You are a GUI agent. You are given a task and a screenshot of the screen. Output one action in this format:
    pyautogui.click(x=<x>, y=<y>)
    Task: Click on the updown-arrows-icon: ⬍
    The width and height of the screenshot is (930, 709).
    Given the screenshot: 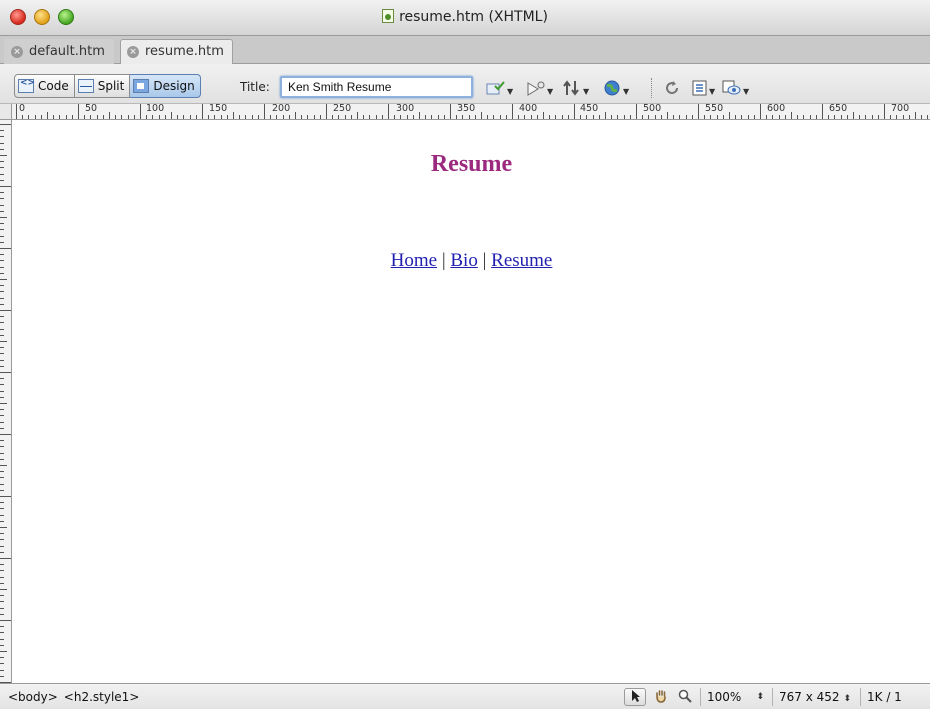 What is the action you would take?
    pyautogui.click(x=847, y=699)
    